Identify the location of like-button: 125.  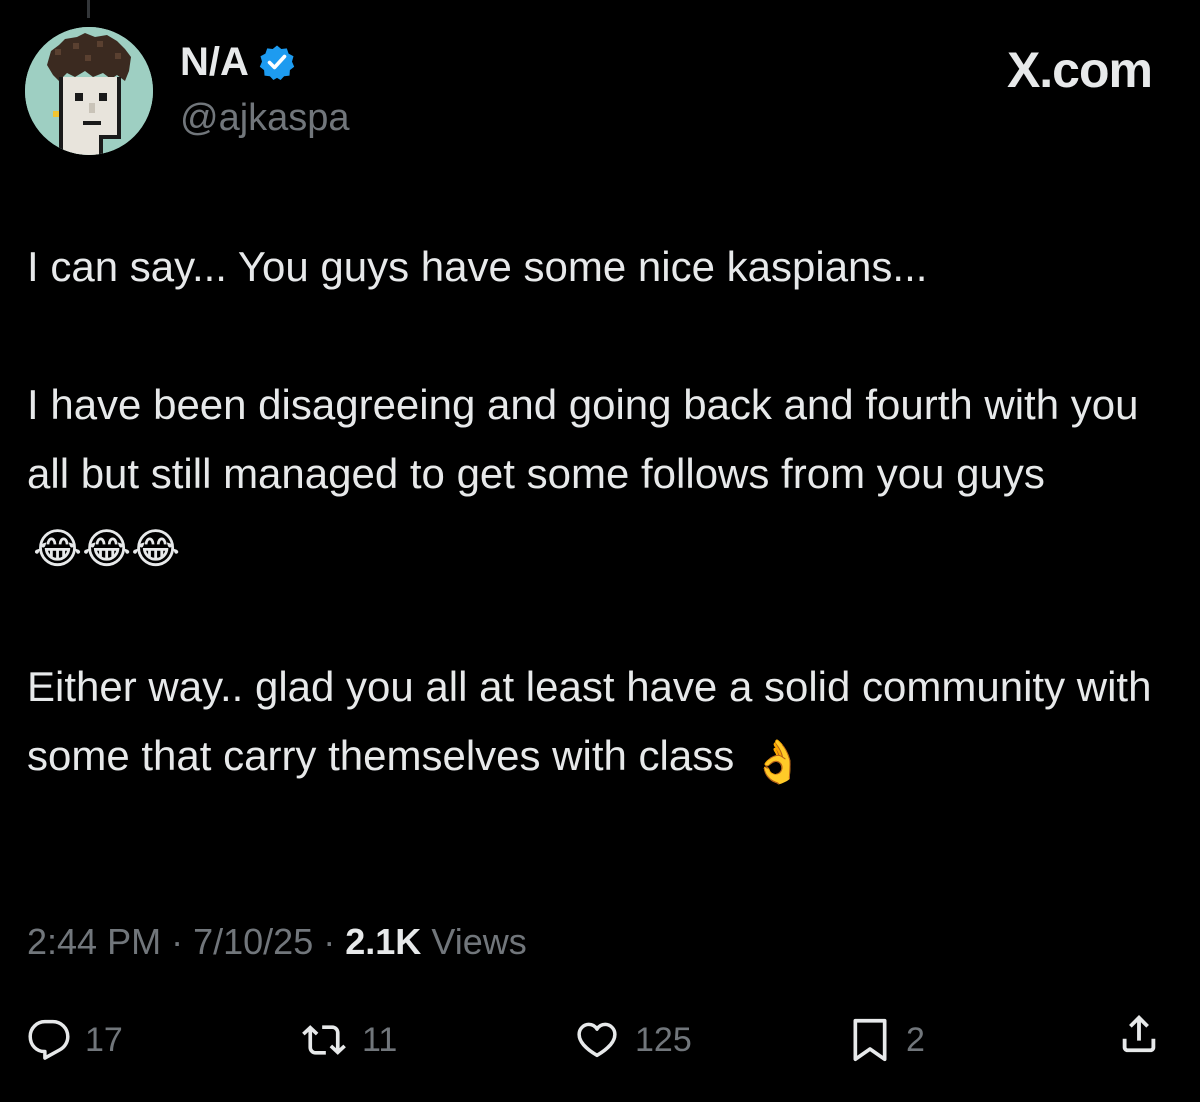
(632, 1040).